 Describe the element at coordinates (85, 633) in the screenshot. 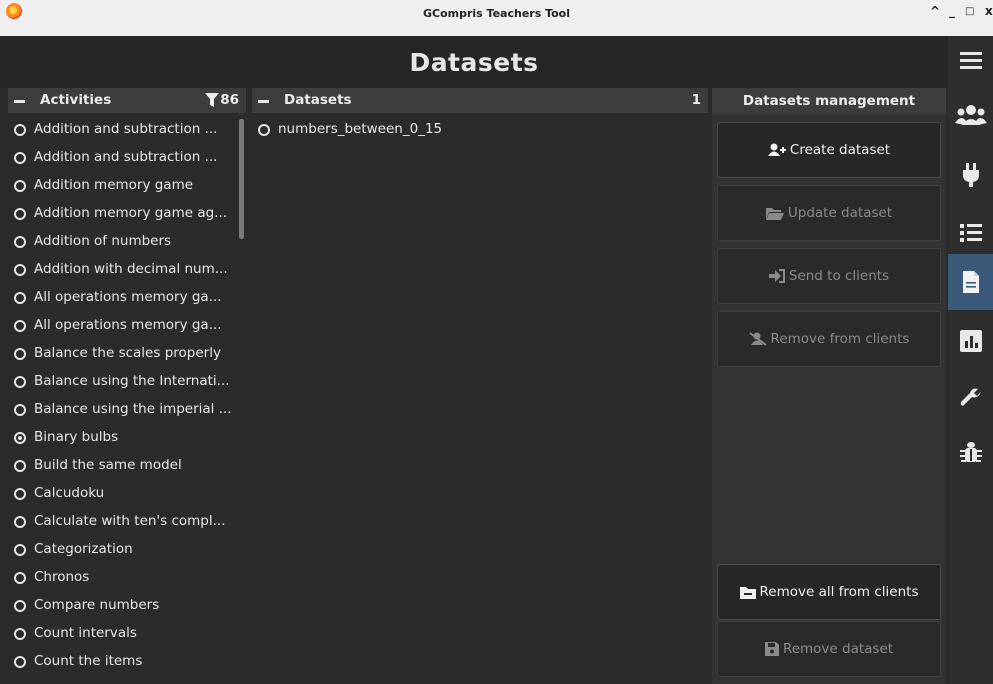

I see `list-item-label: Count intervals` at that location.